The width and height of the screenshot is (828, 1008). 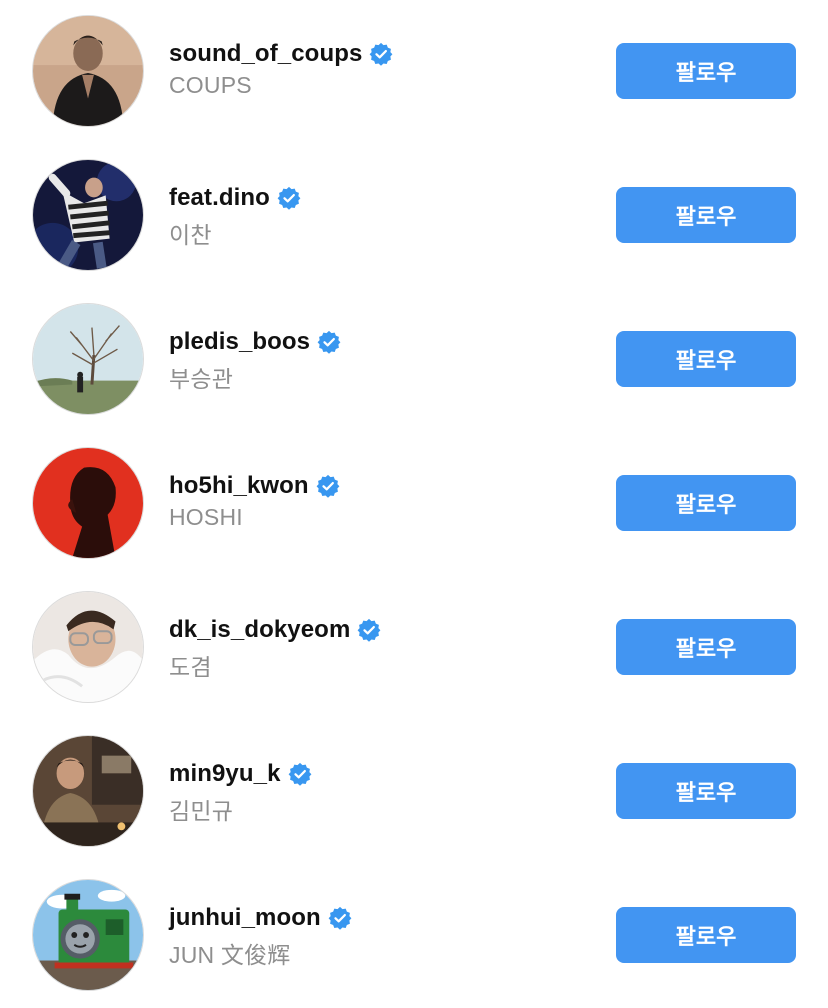 What do you see at coordinates (206, 517) in the screenshot?
I see `full-name: HOSHI` at bounding box center [206, 517].